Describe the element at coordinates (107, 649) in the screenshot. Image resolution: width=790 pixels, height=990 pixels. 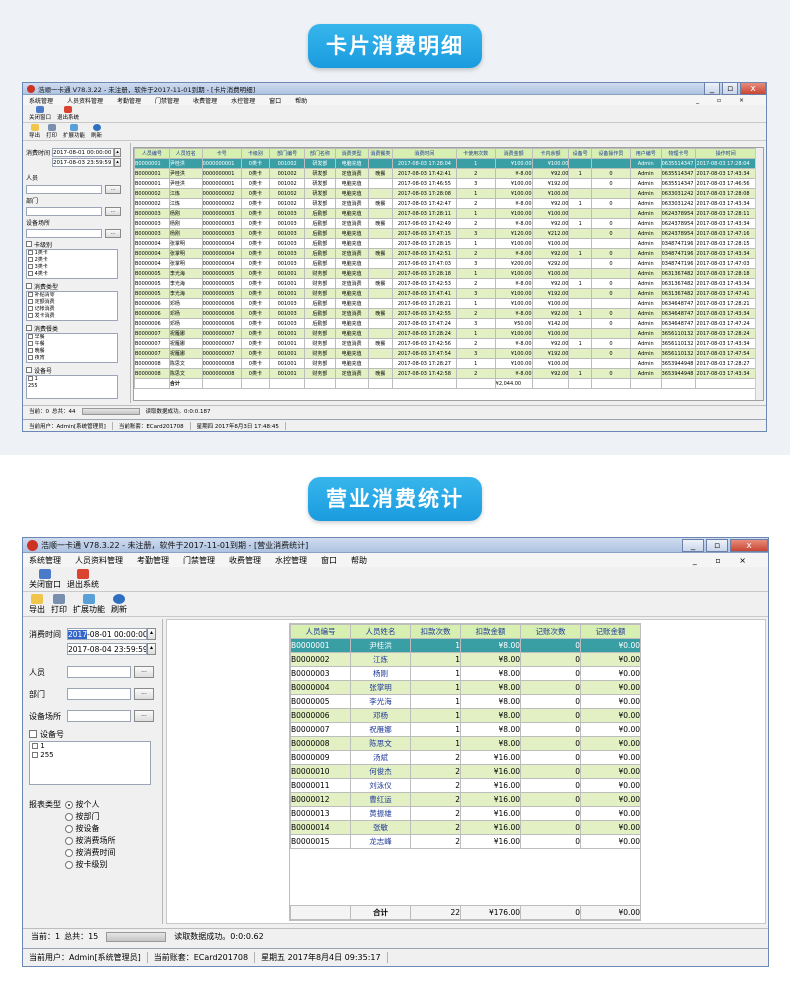
I see `time-to-input: 2017-08-04 23:59:59` at that location.